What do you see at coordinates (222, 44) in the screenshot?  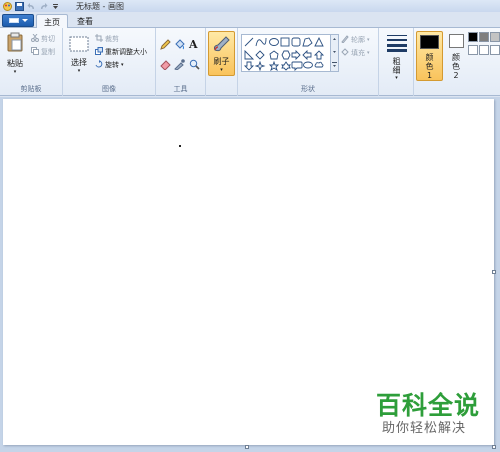 I see `brush-icon` at bounding box center [222, 44].